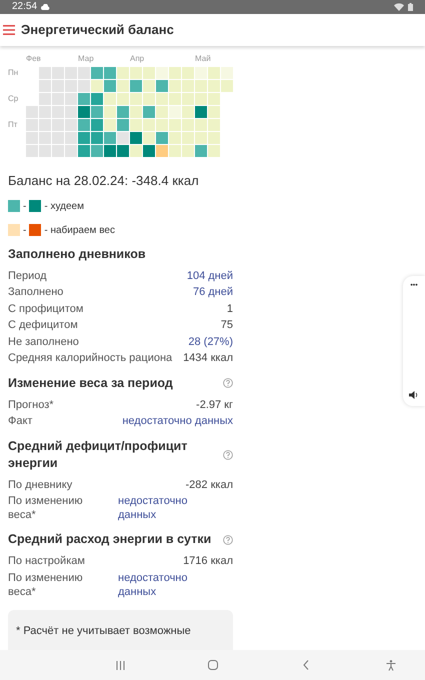  What do you see at coordinates (120, 665) in the screenshot?
I see `recent-apps-icon` at bounding box center [120, 665].